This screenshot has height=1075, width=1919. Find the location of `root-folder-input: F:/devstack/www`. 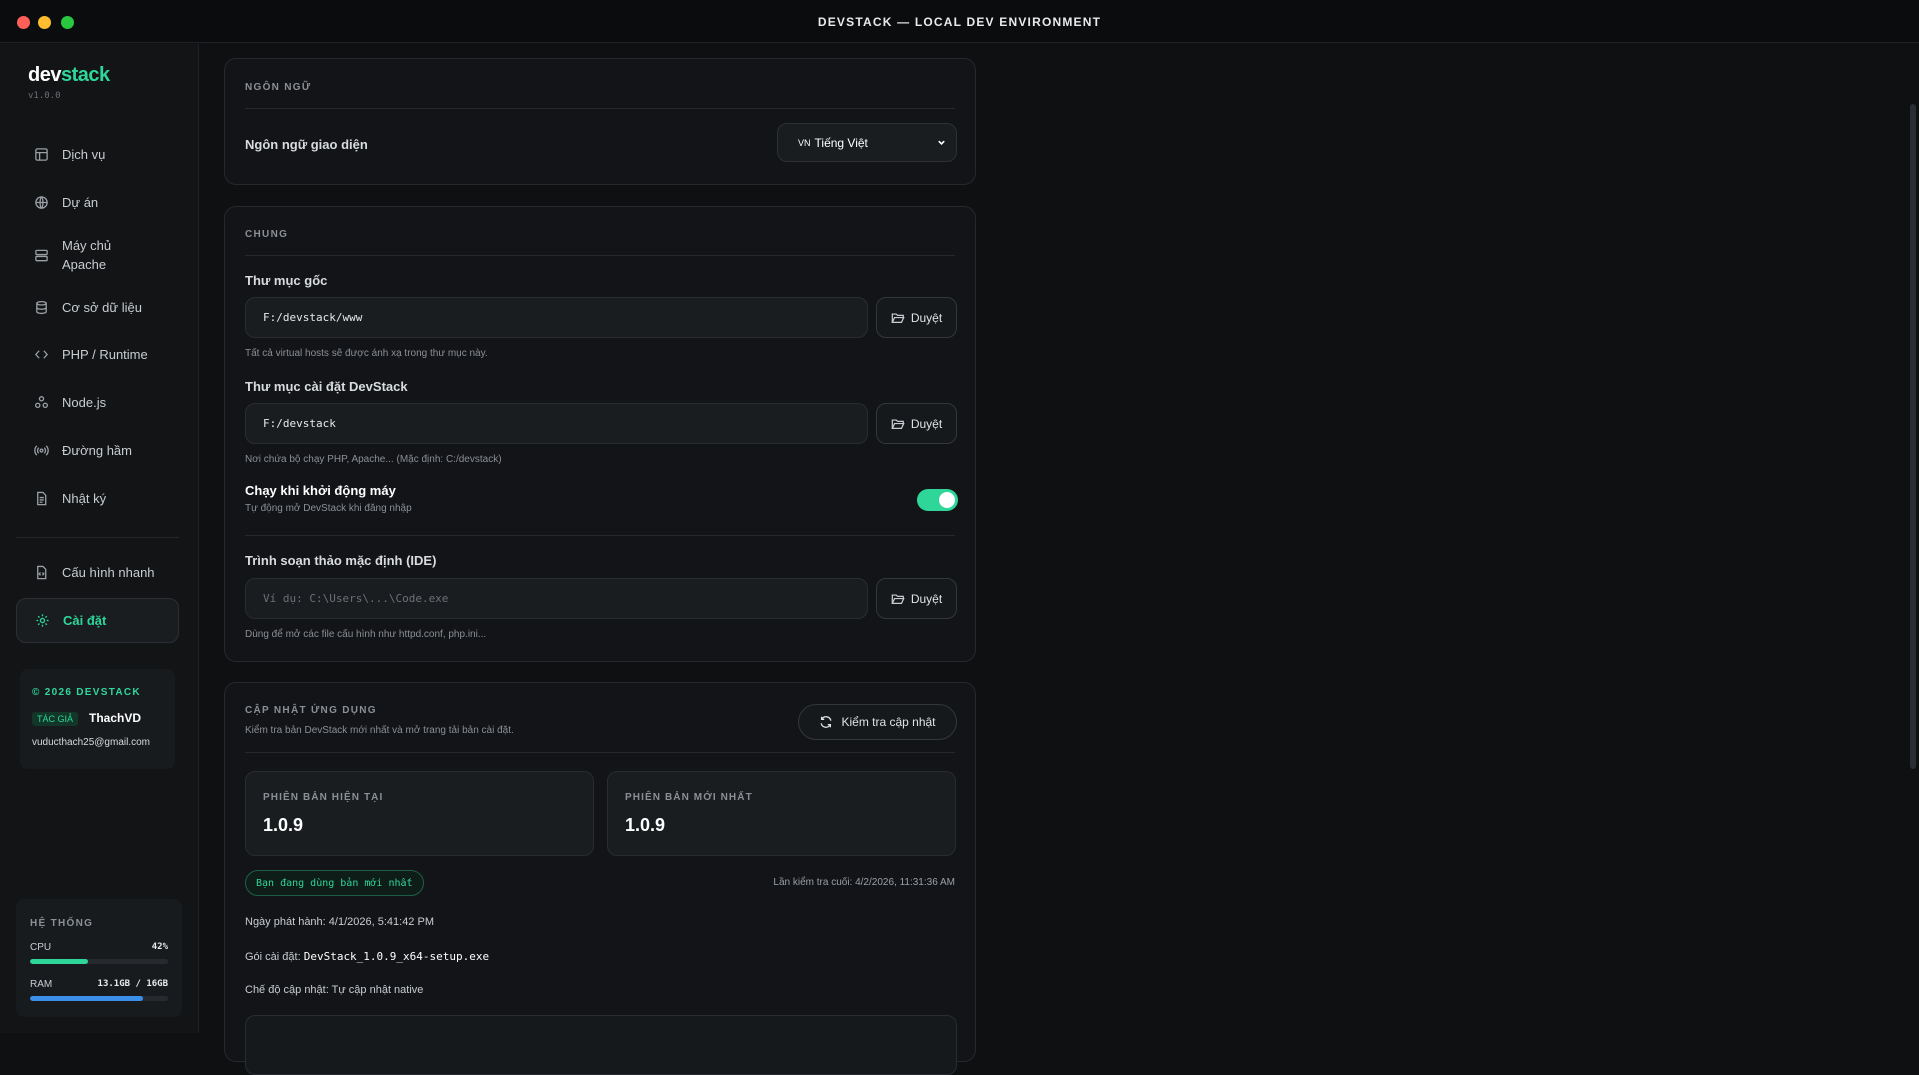

root-folder-input: F:/devstack/www is located at coordinates (556, 317).